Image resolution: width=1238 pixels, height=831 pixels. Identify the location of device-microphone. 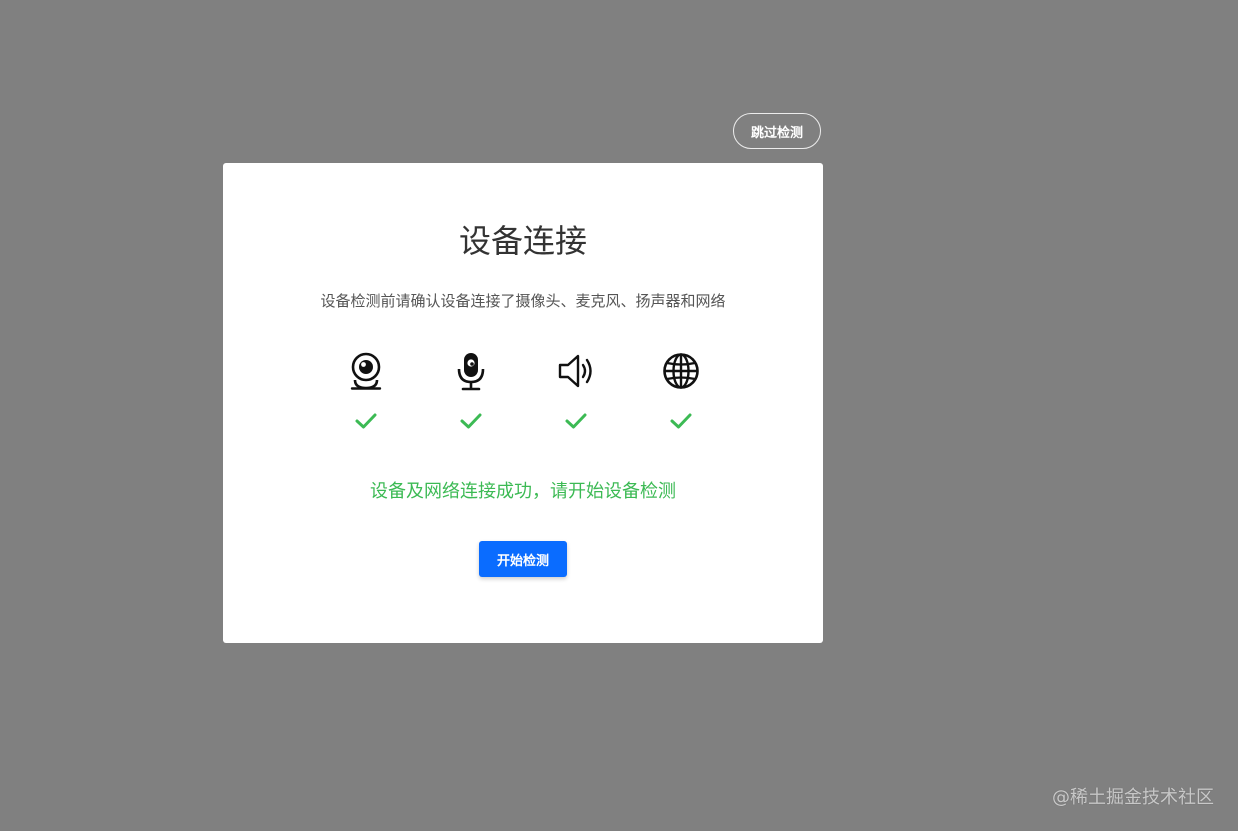
(471, 392).